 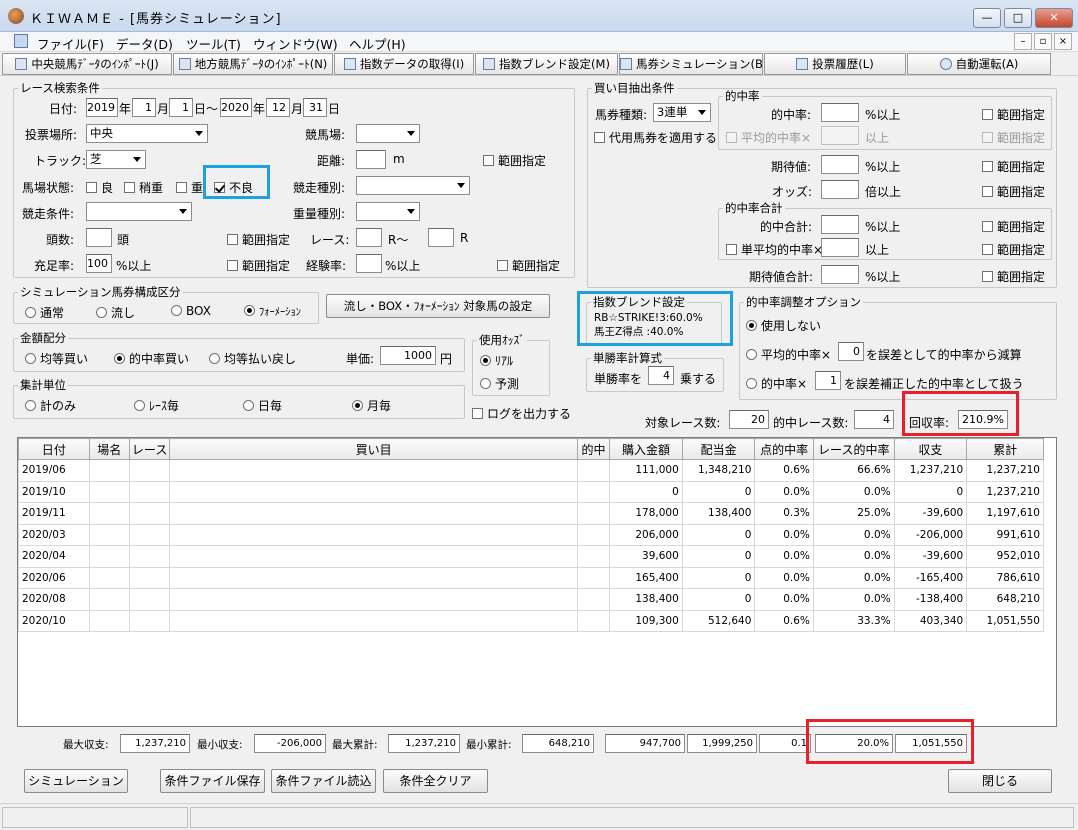 What do you see at coordinates (776, 383) in the screenshot?
I see `adjust-correct-radio: 的中率×` at bounding box center [776, 383].